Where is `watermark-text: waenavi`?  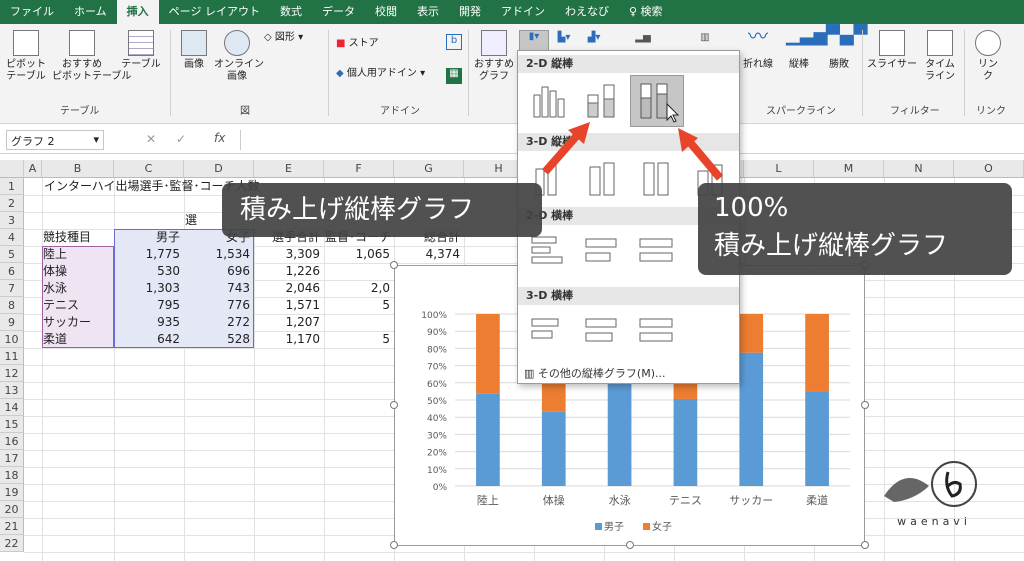 watermark-text: waenavi is located at coordinates (934, 521).